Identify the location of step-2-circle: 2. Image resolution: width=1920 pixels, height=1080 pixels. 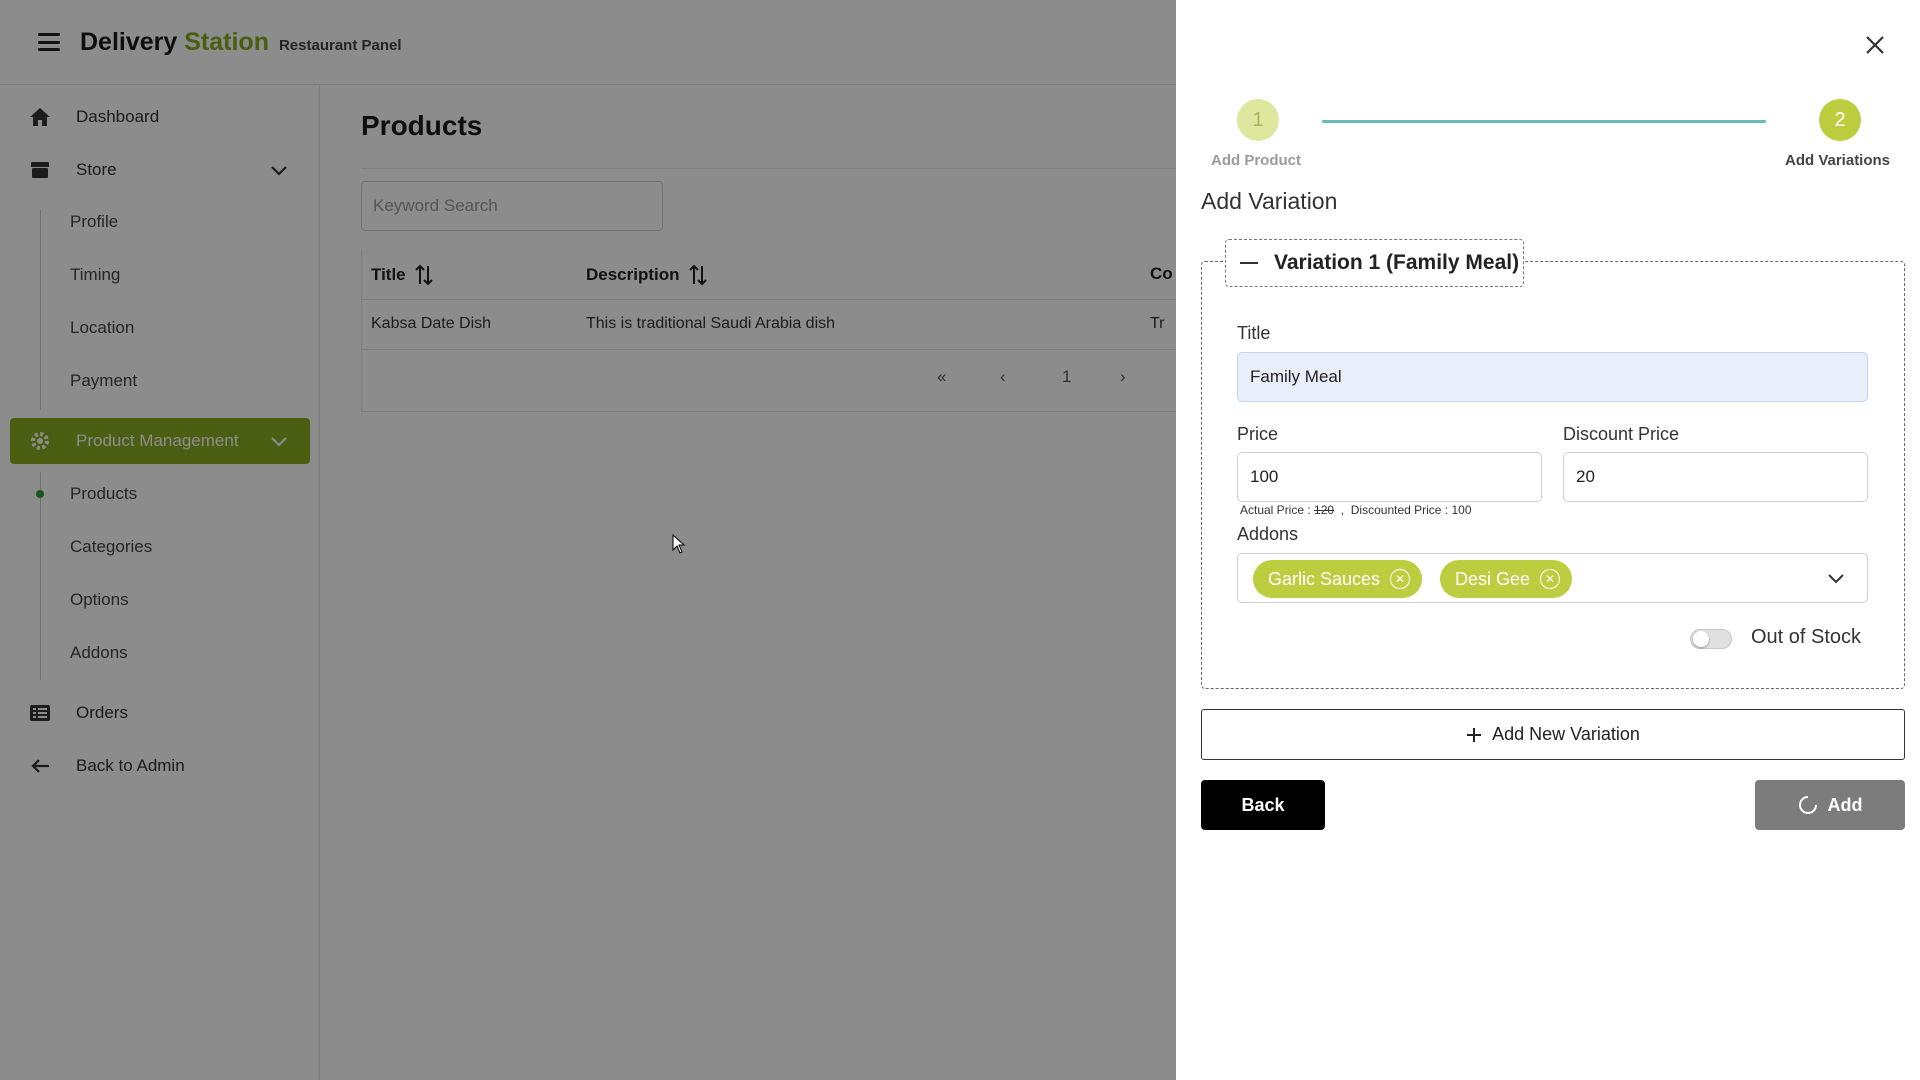
(1840, 120).